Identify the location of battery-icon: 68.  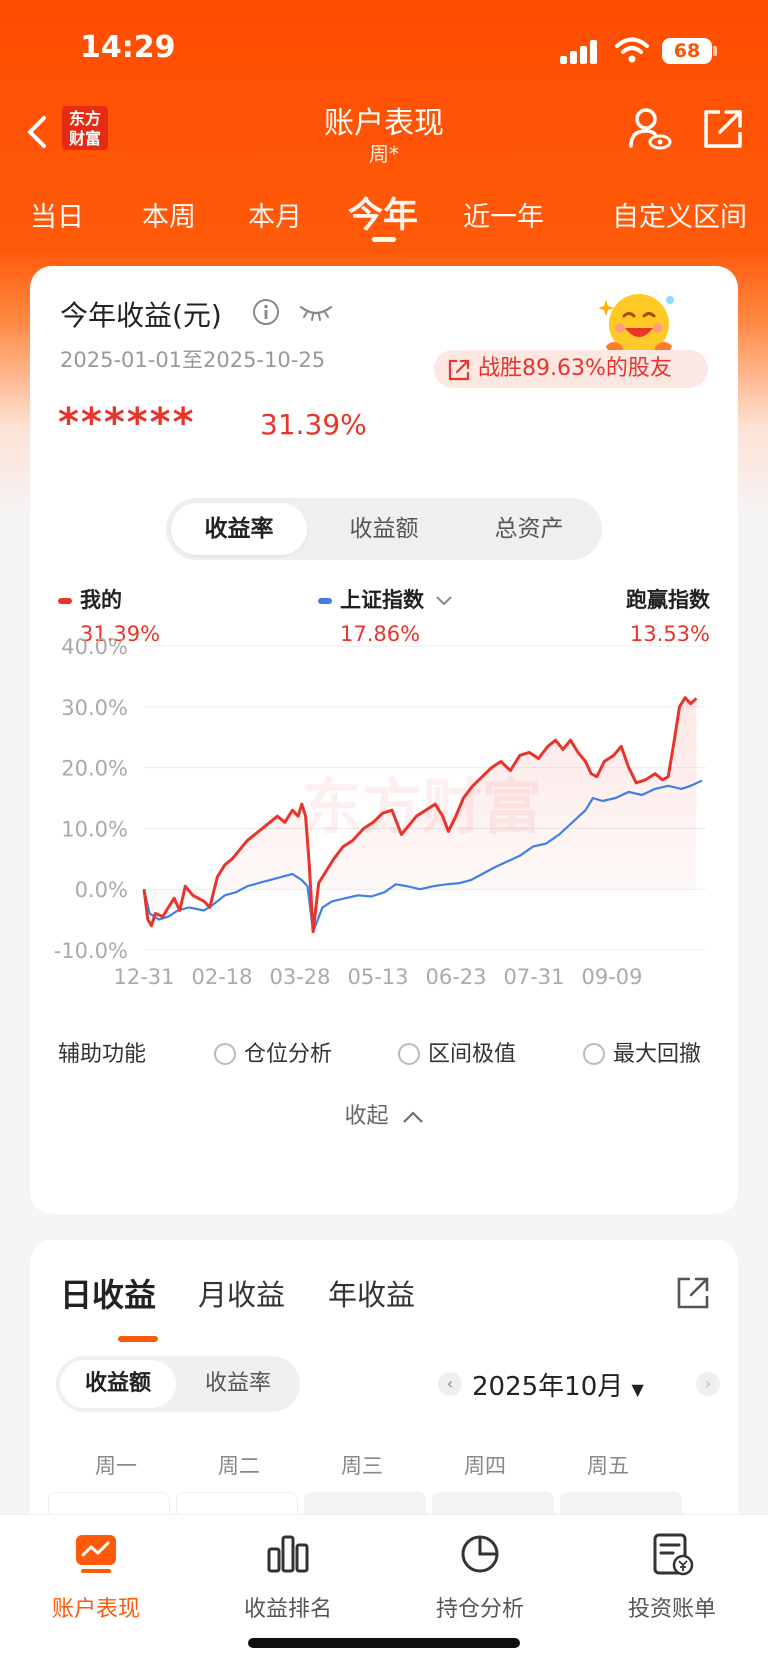
(687, 51).